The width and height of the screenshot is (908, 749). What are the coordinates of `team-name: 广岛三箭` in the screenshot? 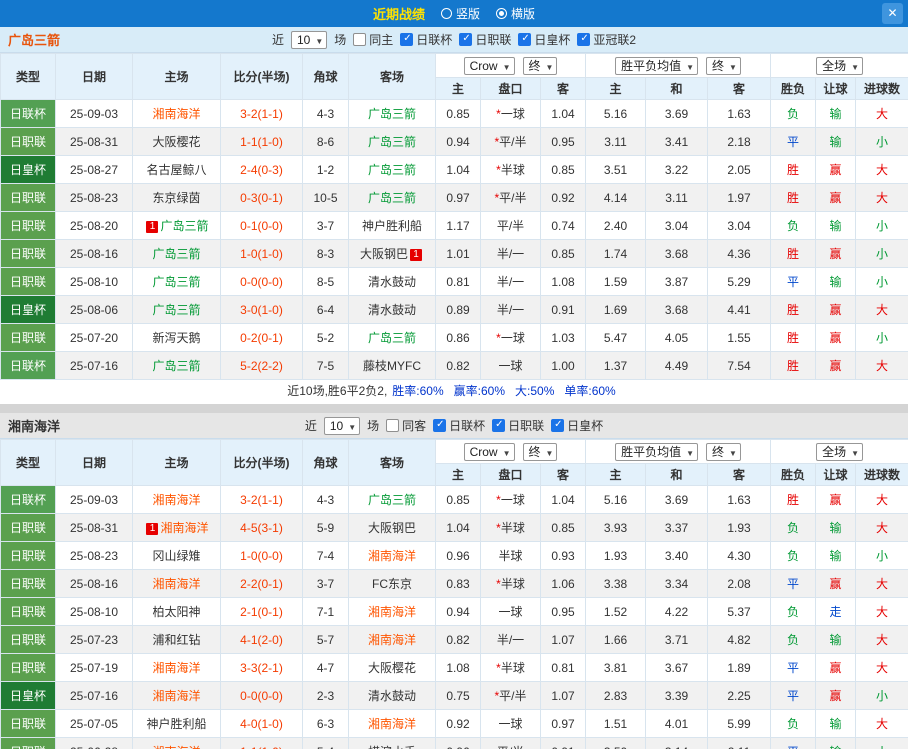 It's located at (184, 226).